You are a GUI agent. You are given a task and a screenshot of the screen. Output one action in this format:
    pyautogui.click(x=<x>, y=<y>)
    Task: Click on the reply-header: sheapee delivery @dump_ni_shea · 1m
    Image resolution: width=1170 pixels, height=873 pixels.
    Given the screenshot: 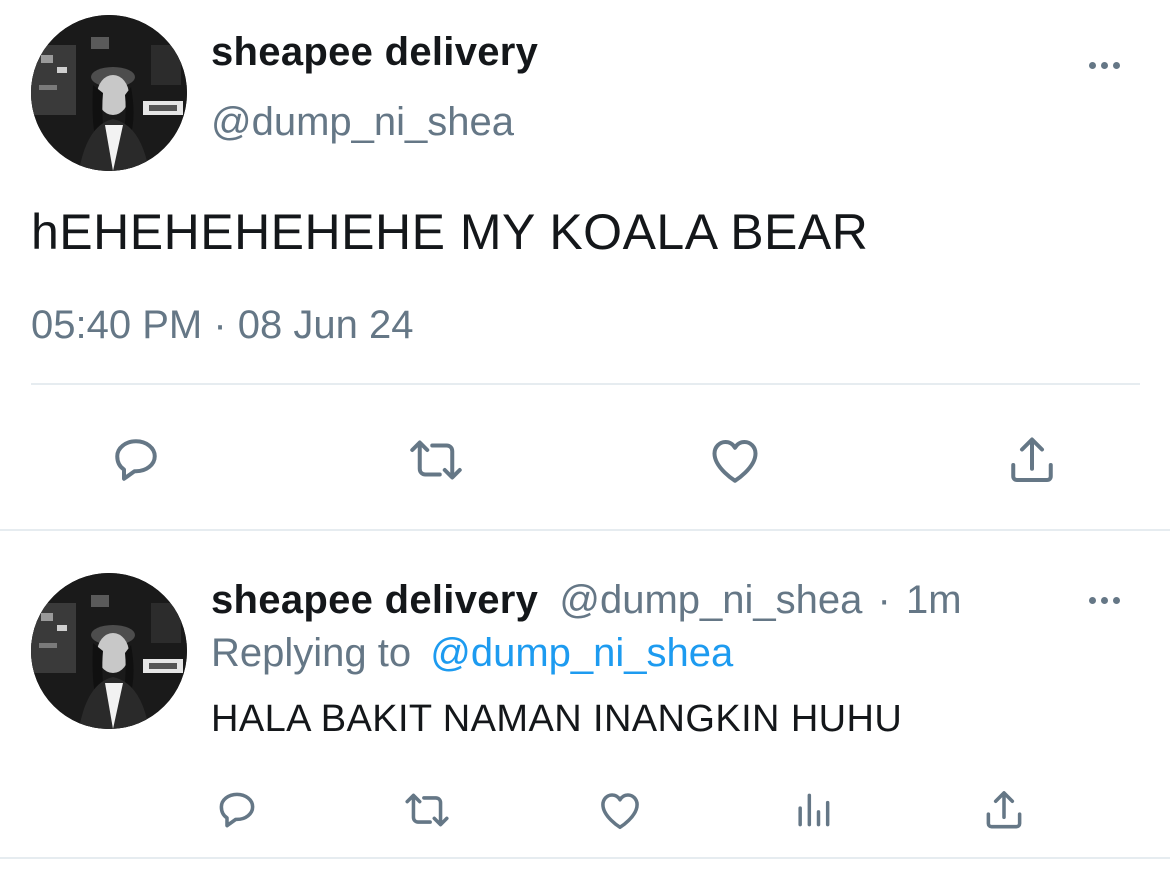 What is the action you would take?
    pyautogui.click(x=586, y=600)
    